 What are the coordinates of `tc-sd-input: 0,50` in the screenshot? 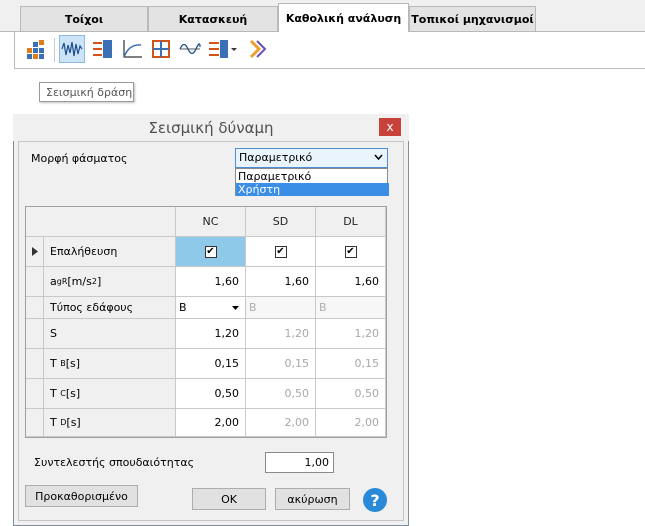 It's located at (281, 394).